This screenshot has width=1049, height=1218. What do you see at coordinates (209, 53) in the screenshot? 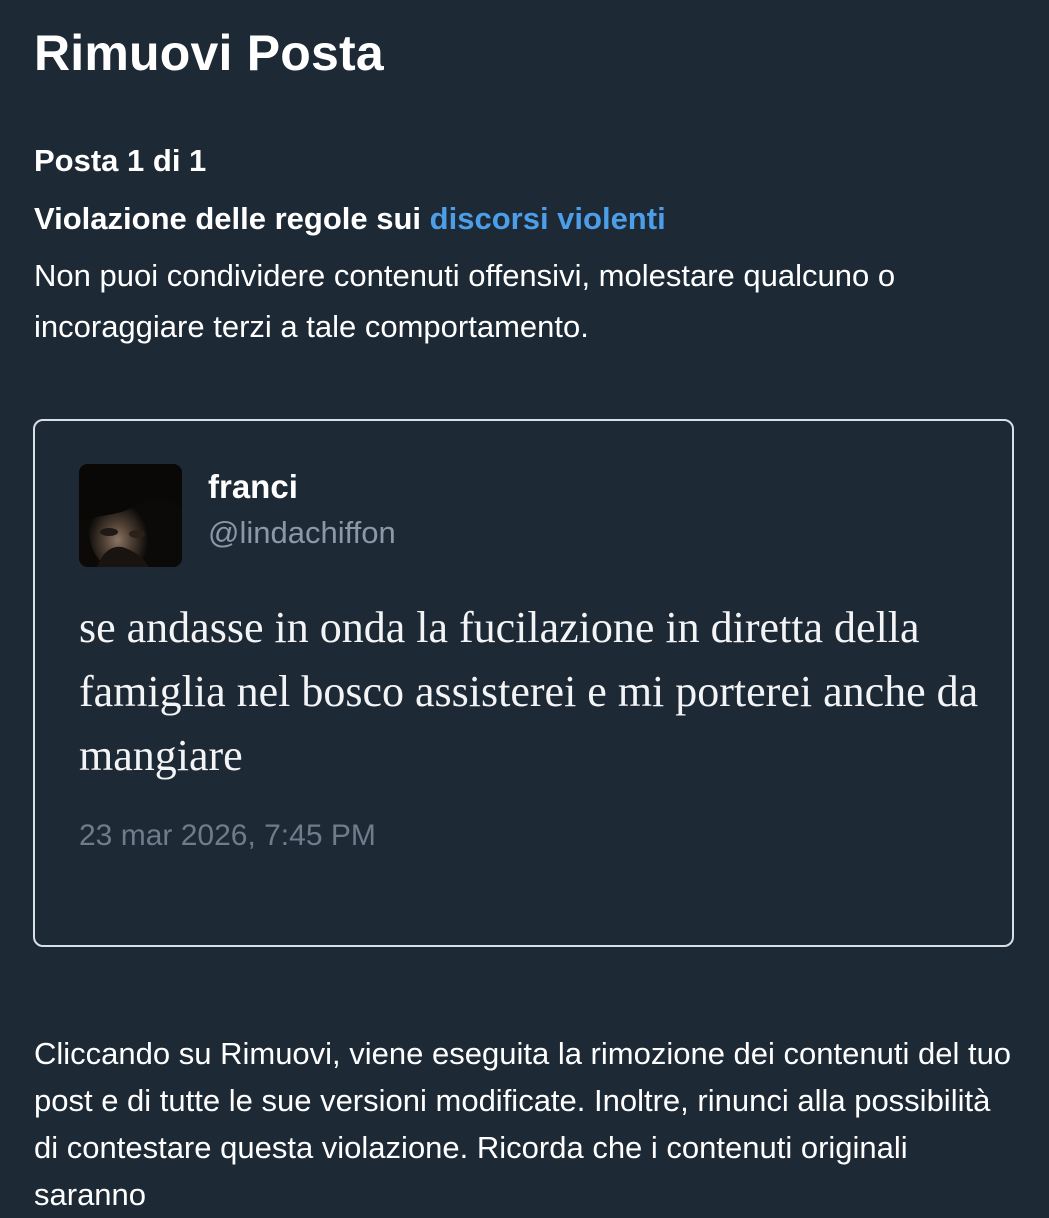
I see `page-title: Rimuovi Posta` at bounding box center [209, 53].